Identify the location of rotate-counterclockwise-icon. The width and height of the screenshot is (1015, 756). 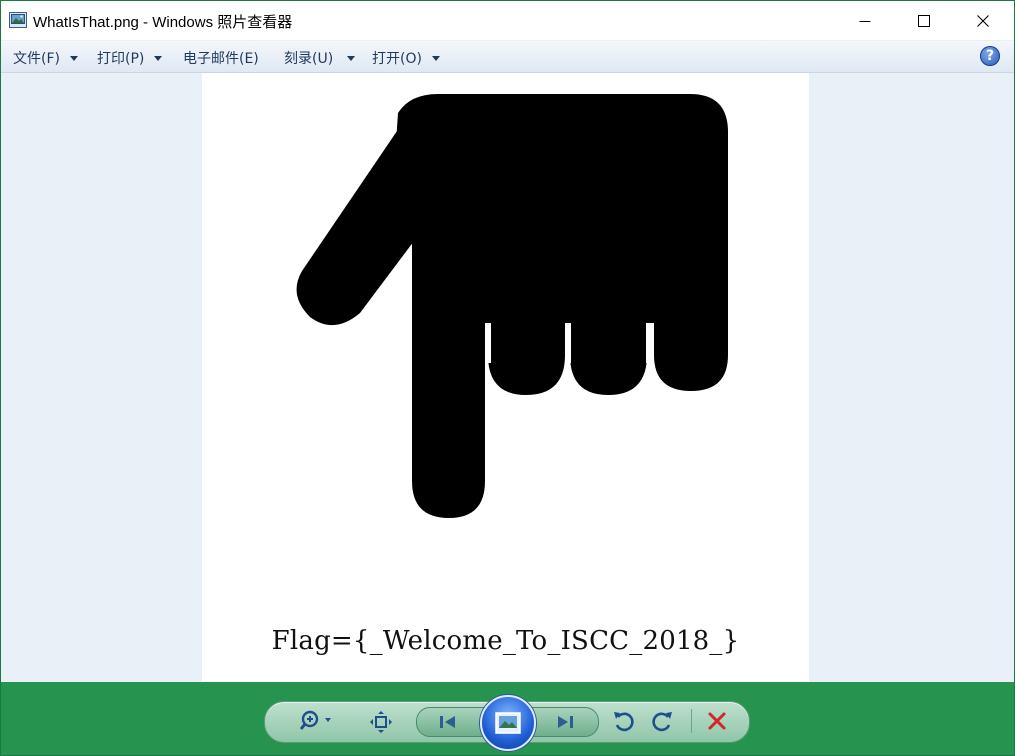
(624, 722).